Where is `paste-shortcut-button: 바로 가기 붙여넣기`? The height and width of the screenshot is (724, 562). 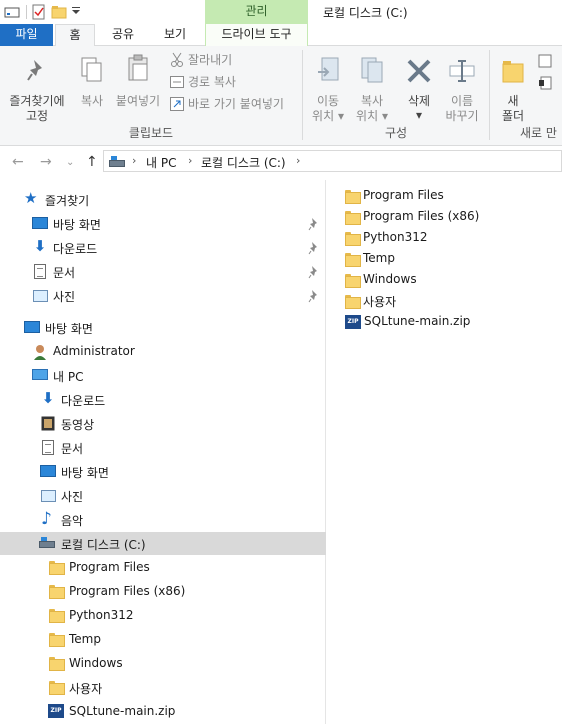 paste-shortcut-button: 바로 가기 붙여넣기 is located at coordinates (232, 105).